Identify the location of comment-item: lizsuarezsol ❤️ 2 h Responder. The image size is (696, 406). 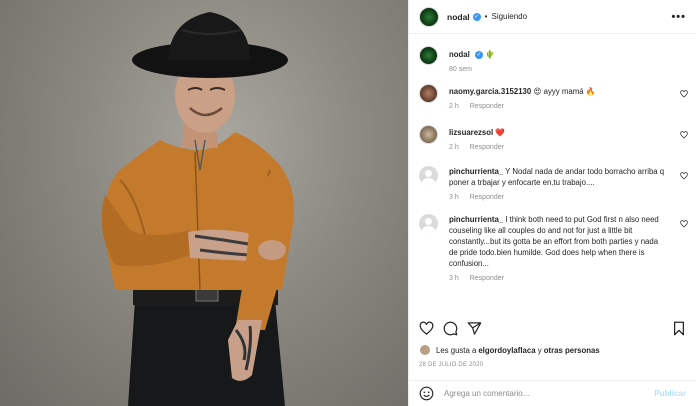
(552, 138).